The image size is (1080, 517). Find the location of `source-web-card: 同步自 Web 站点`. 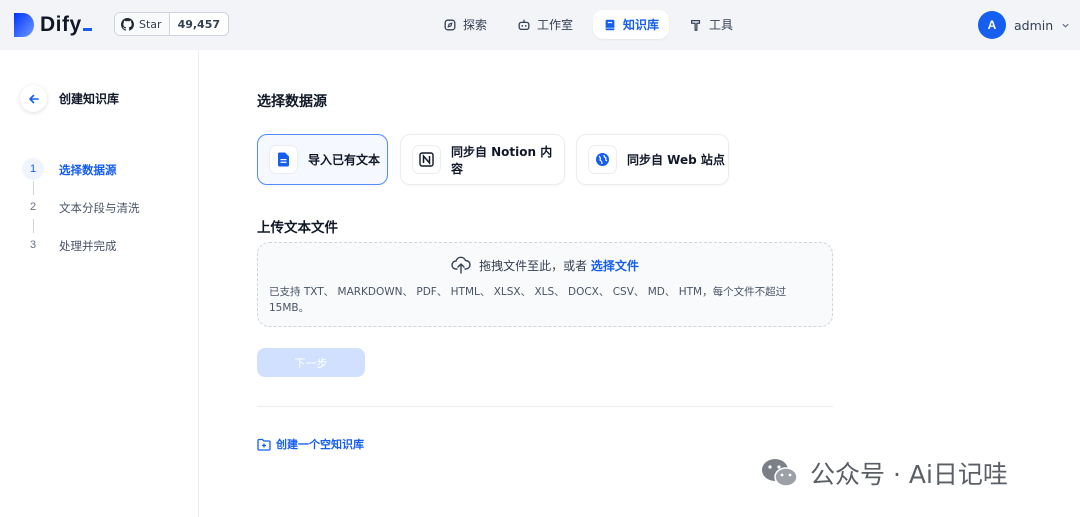

source-web-card: 同步自 Web 站点 is located at coordinates (652, 159).